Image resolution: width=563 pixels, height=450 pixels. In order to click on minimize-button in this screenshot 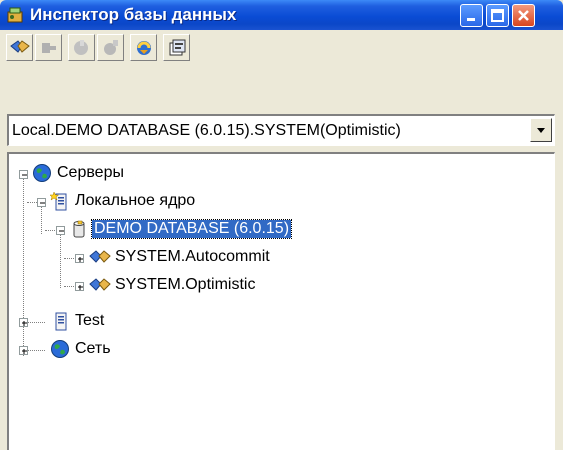, I will do `click(471, 15)`.